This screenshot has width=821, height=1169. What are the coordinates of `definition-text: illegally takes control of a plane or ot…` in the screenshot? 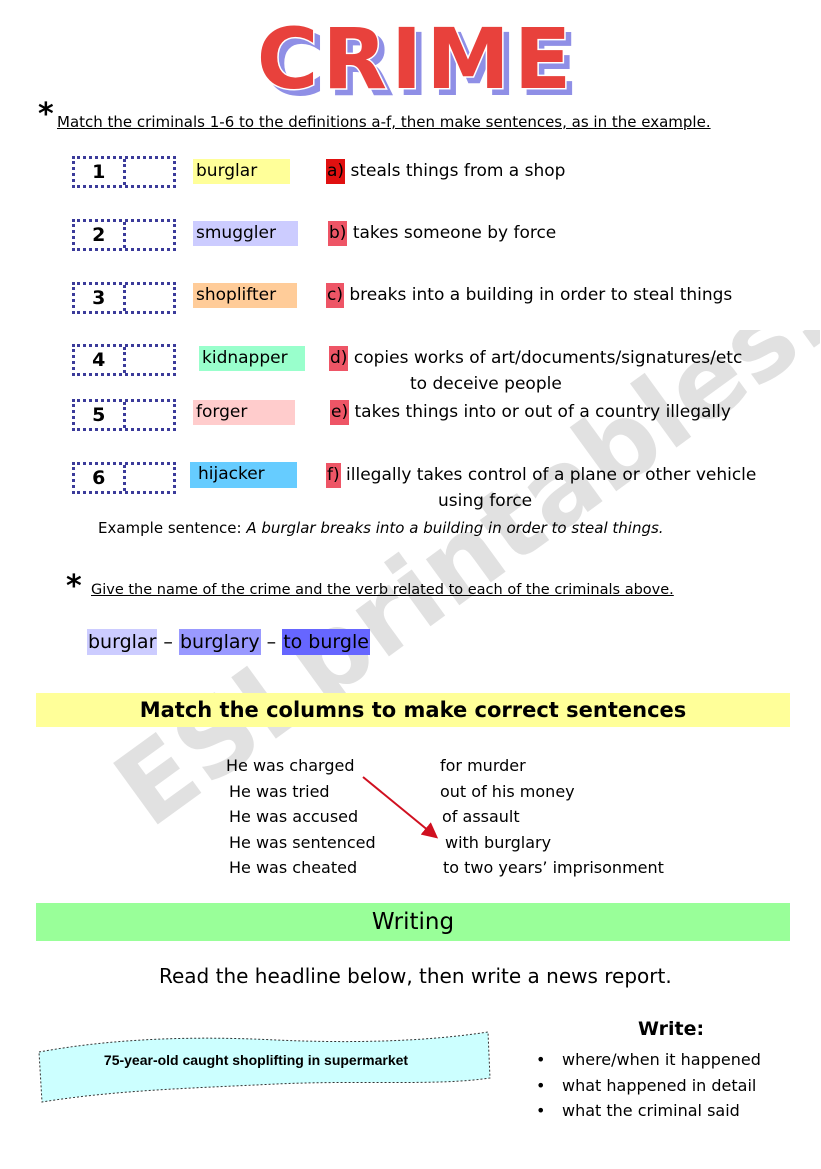 It's located at (551, 475).